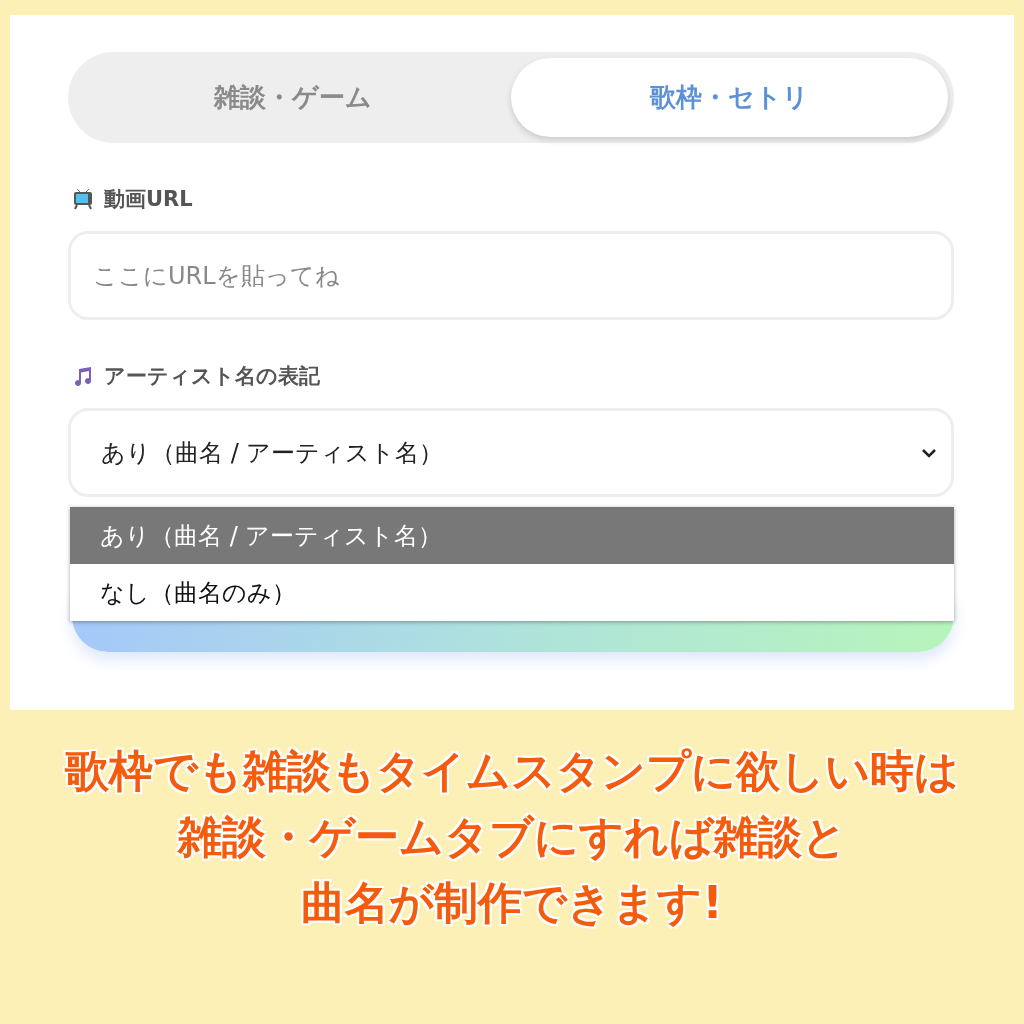 The image size is (1024, 1024). Describe the element at coordinates (512, 771) in the screenshot. I see `caption-text: 歌枠でも雑談もタイムスタンプに欲しい時は` at that location.